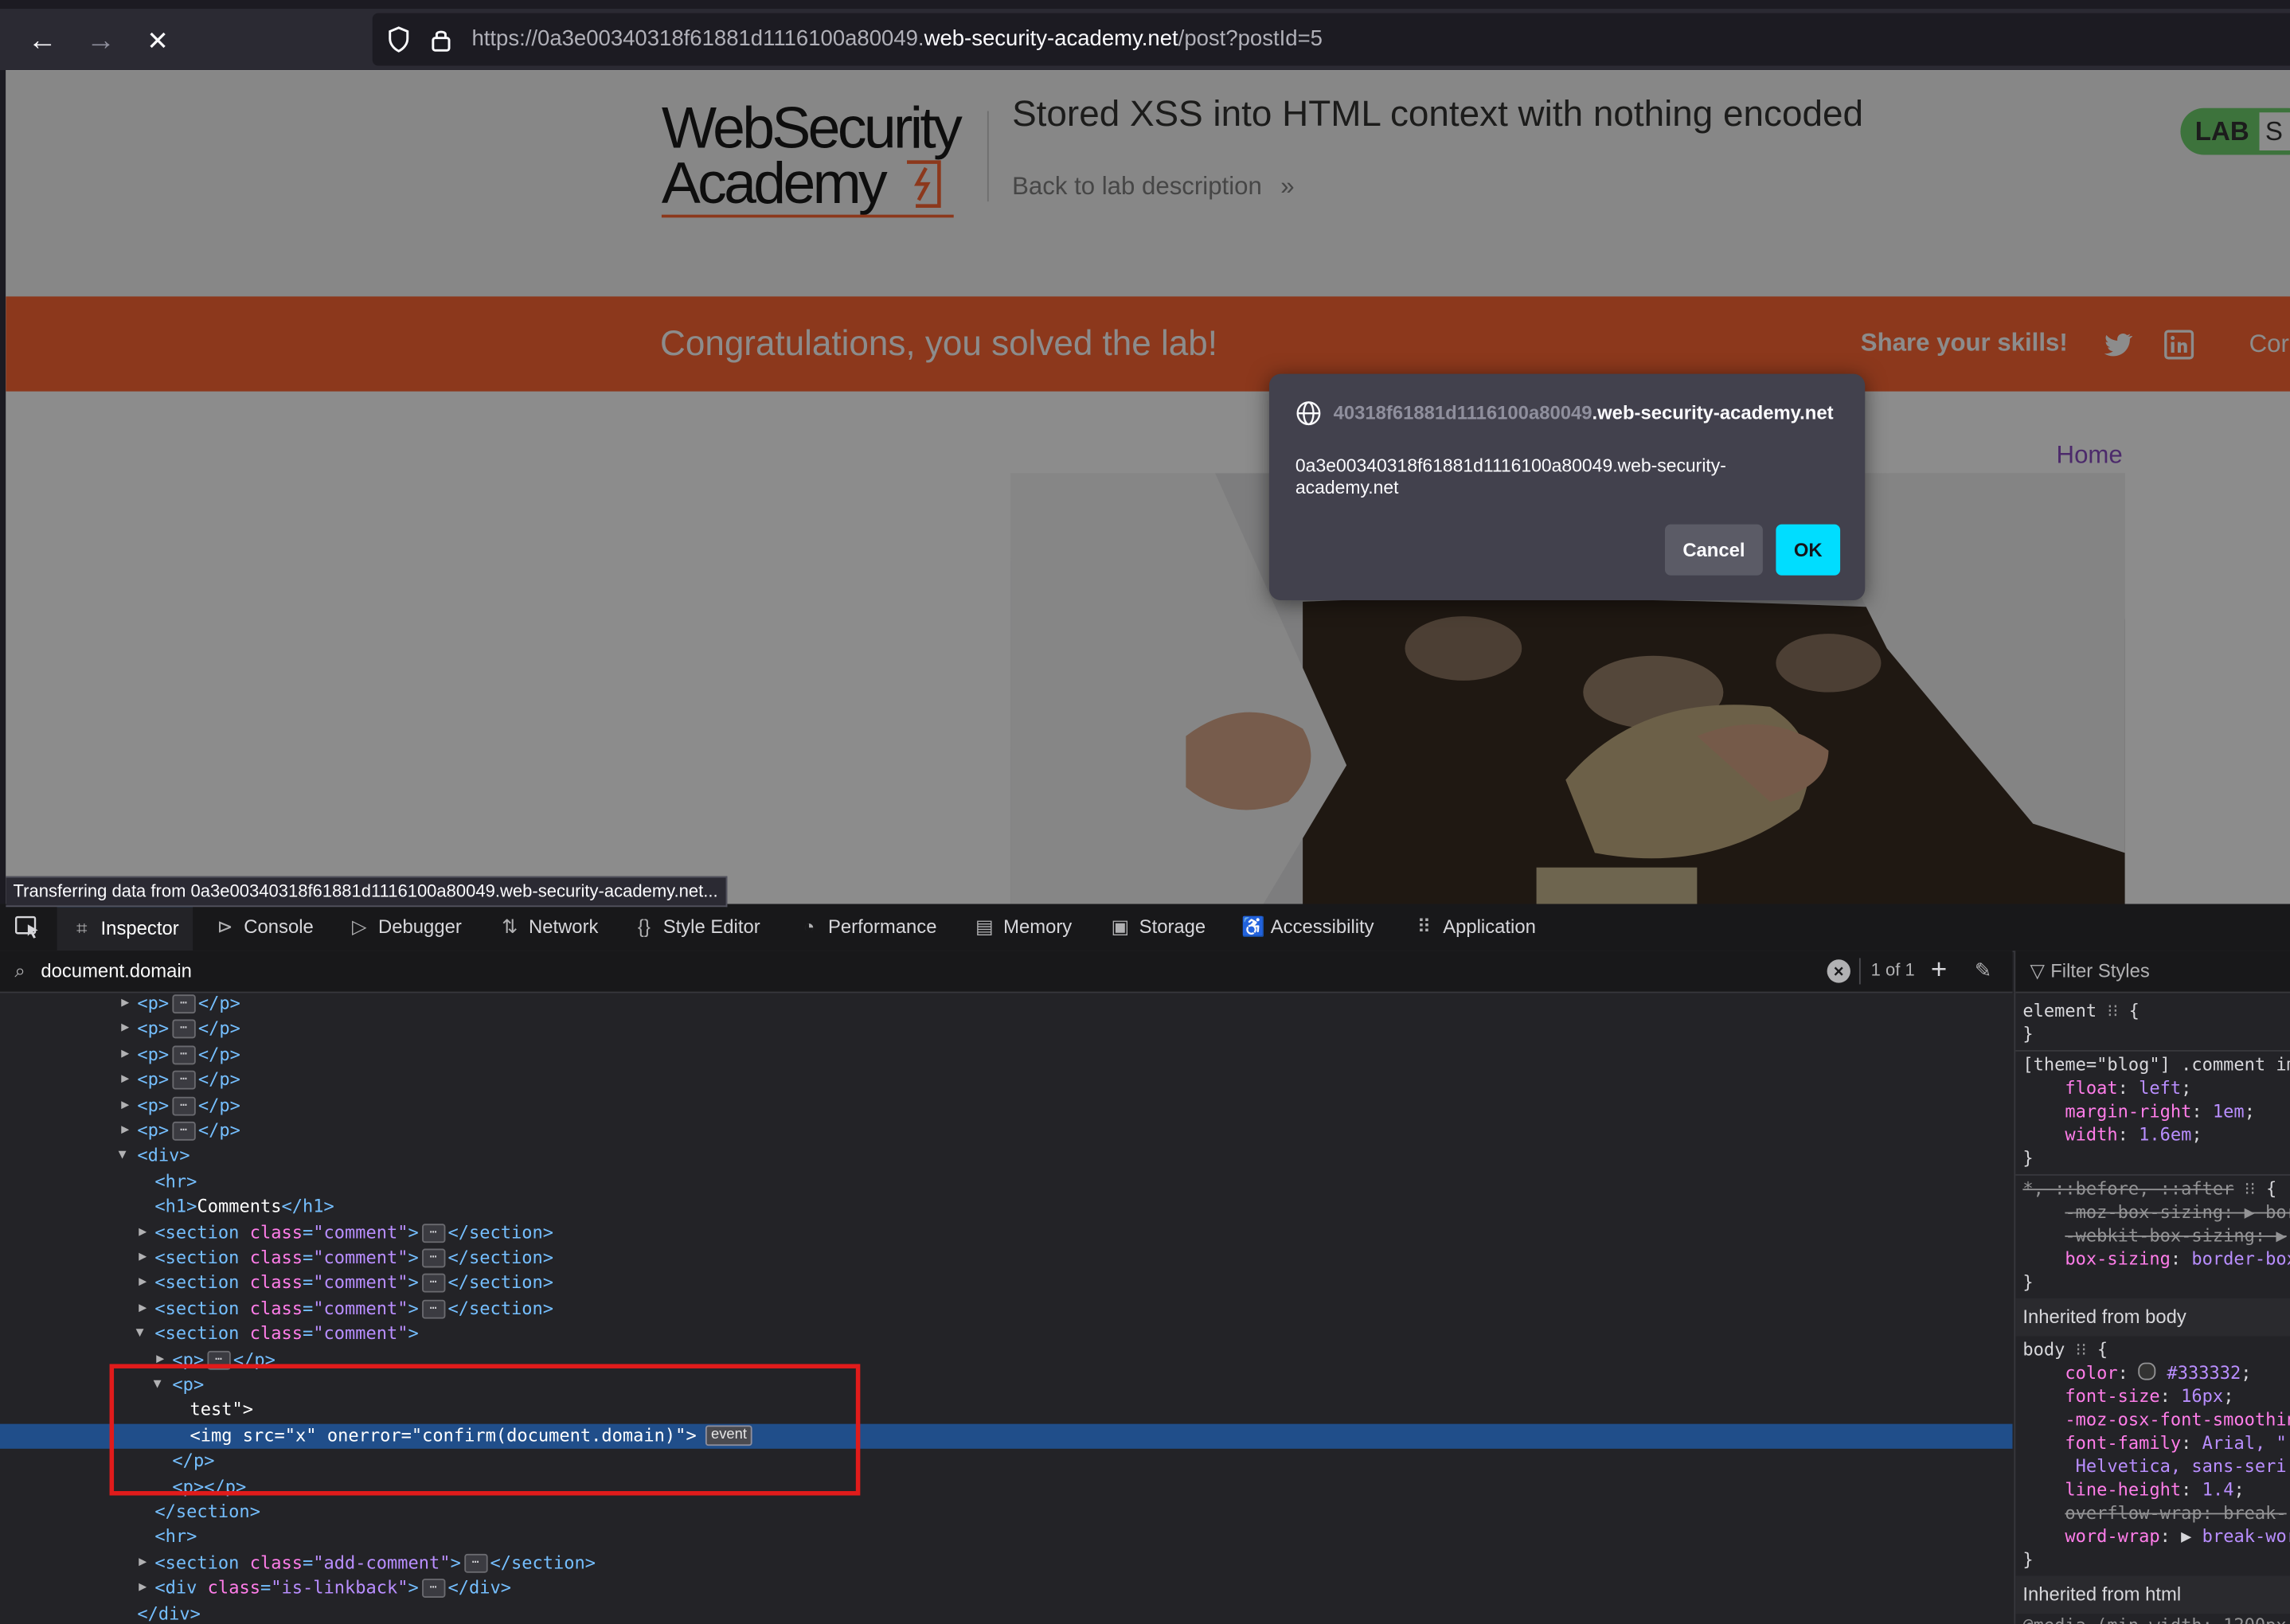  Describe the element at coordinates (1006, 1207) in the screenshot. I see `markup-node-h1: <h1>Comments</h1>` at that location.